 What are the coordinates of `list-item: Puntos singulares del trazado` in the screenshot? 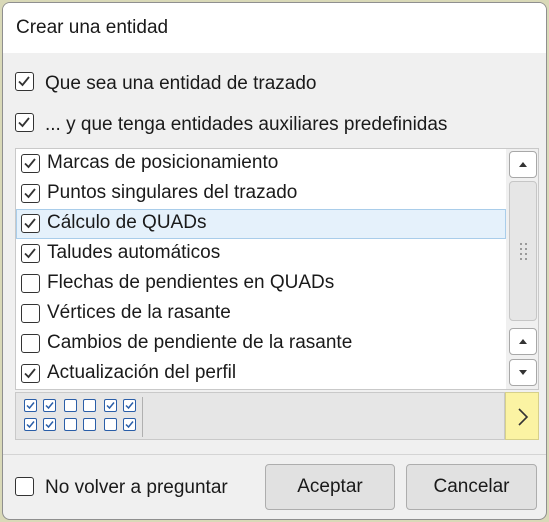 It's located at (261, 194).